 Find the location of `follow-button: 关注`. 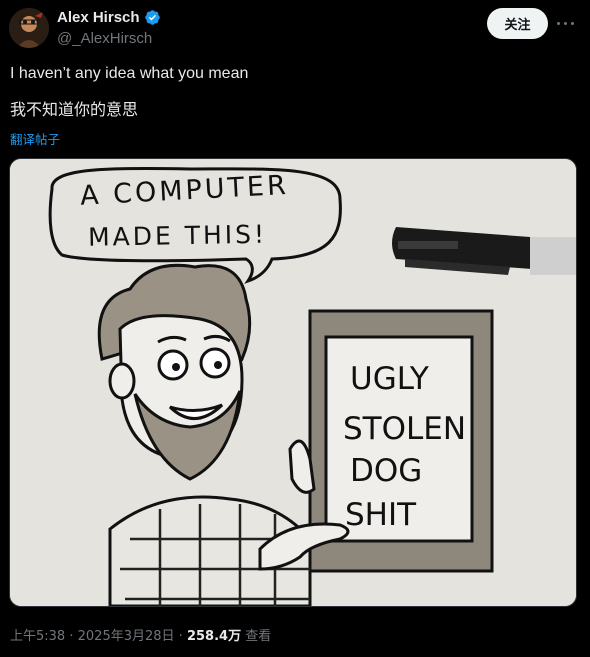

follow-button: 关注 is located at coordinates (517, 23).